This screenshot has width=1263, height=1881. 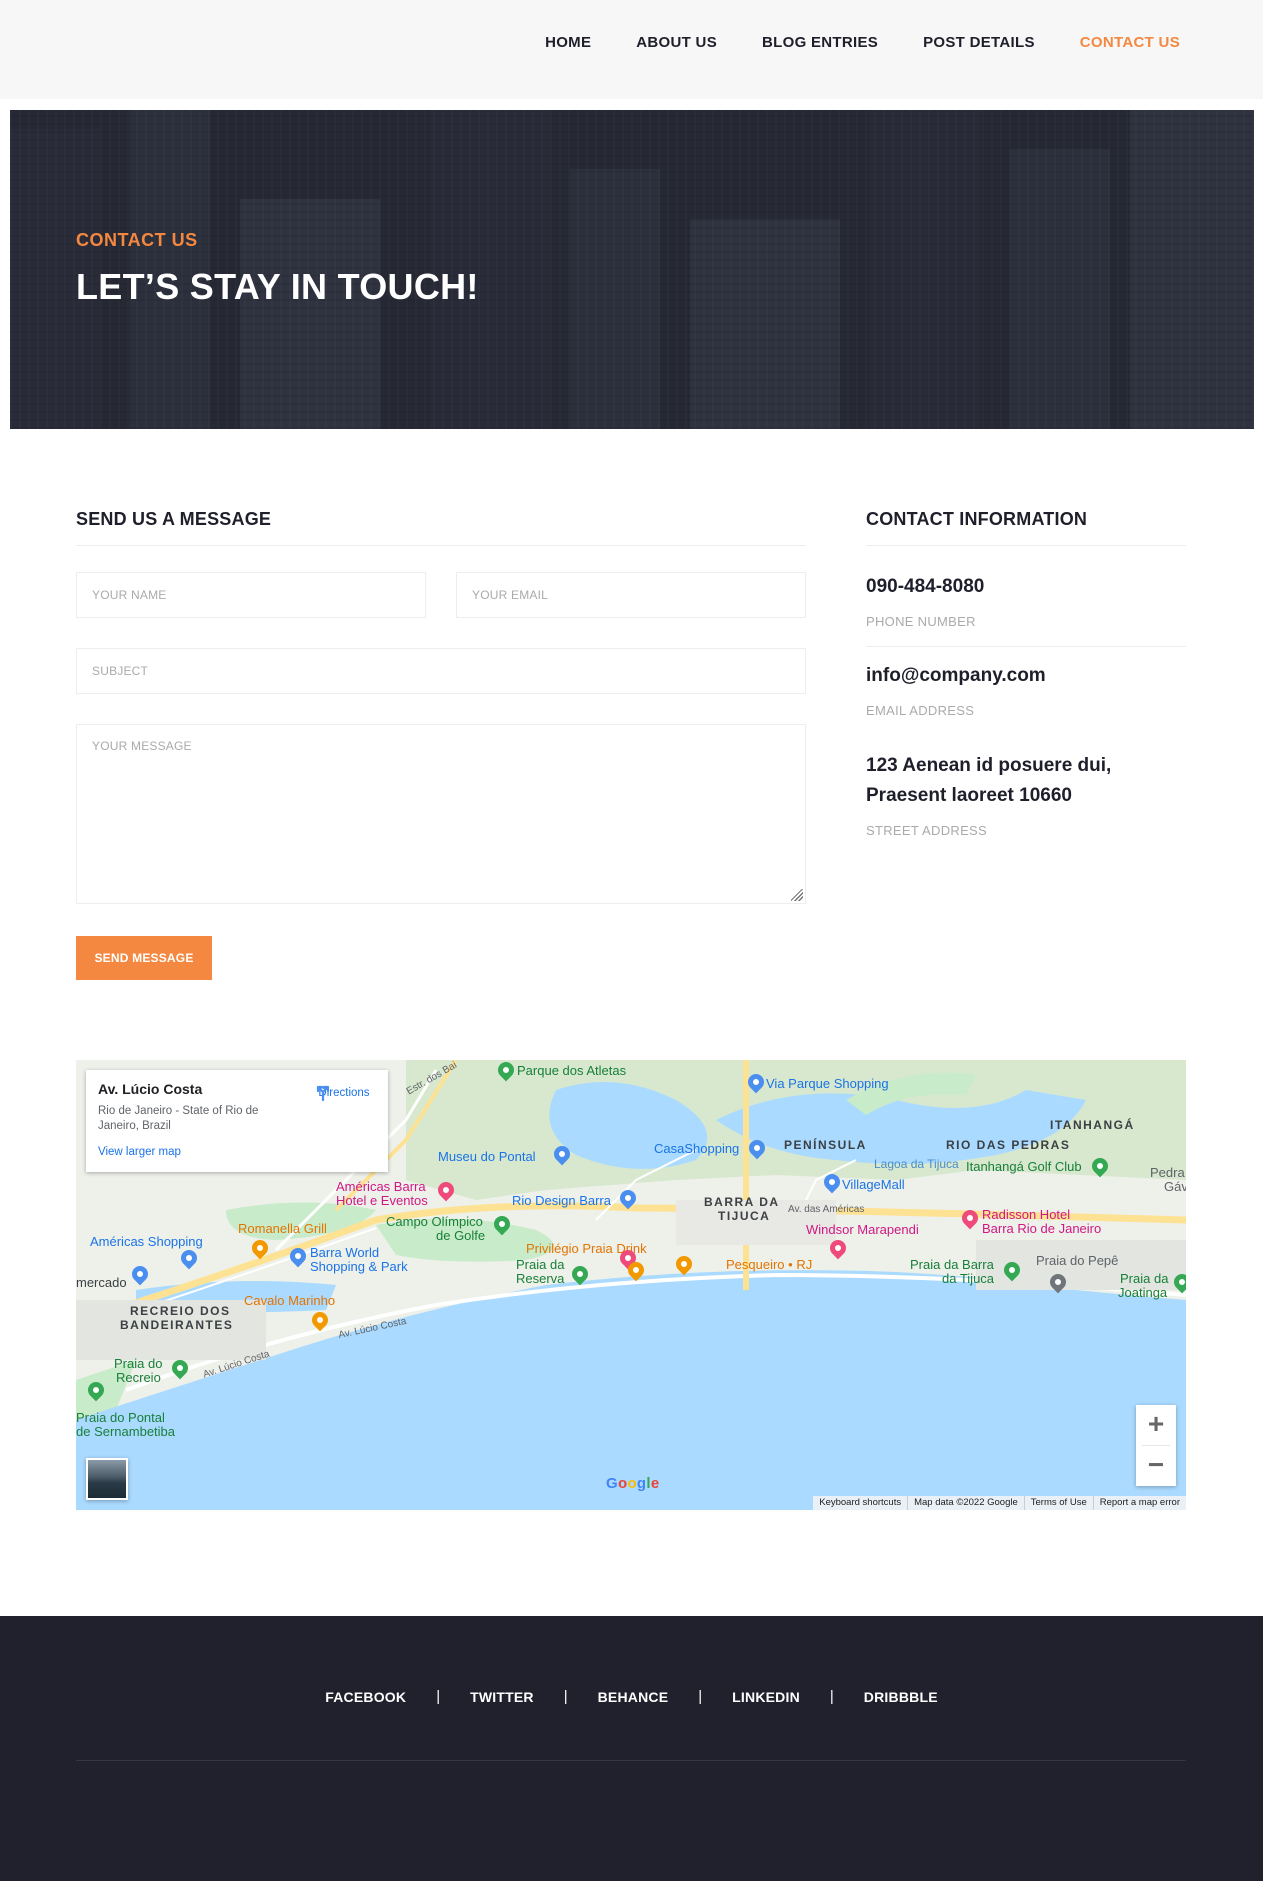 What do you see at coordinates (146, 1242) in the screenshot?
I see `map-label: Américas Shopping` at bounding box center [146, 1242].